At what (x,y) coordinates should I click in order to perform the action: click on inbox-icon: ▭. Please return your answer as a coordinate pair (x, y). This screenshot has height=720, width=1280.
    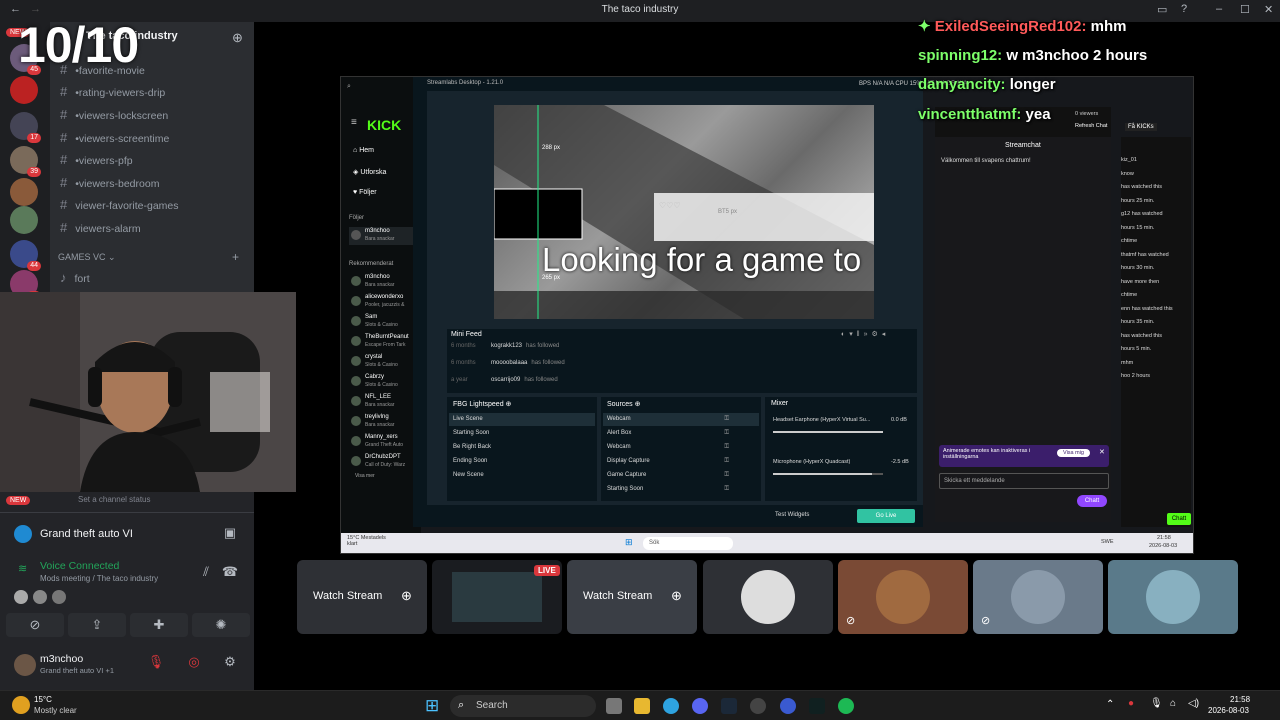
    Looking at the image, I should click on (1162, 9).